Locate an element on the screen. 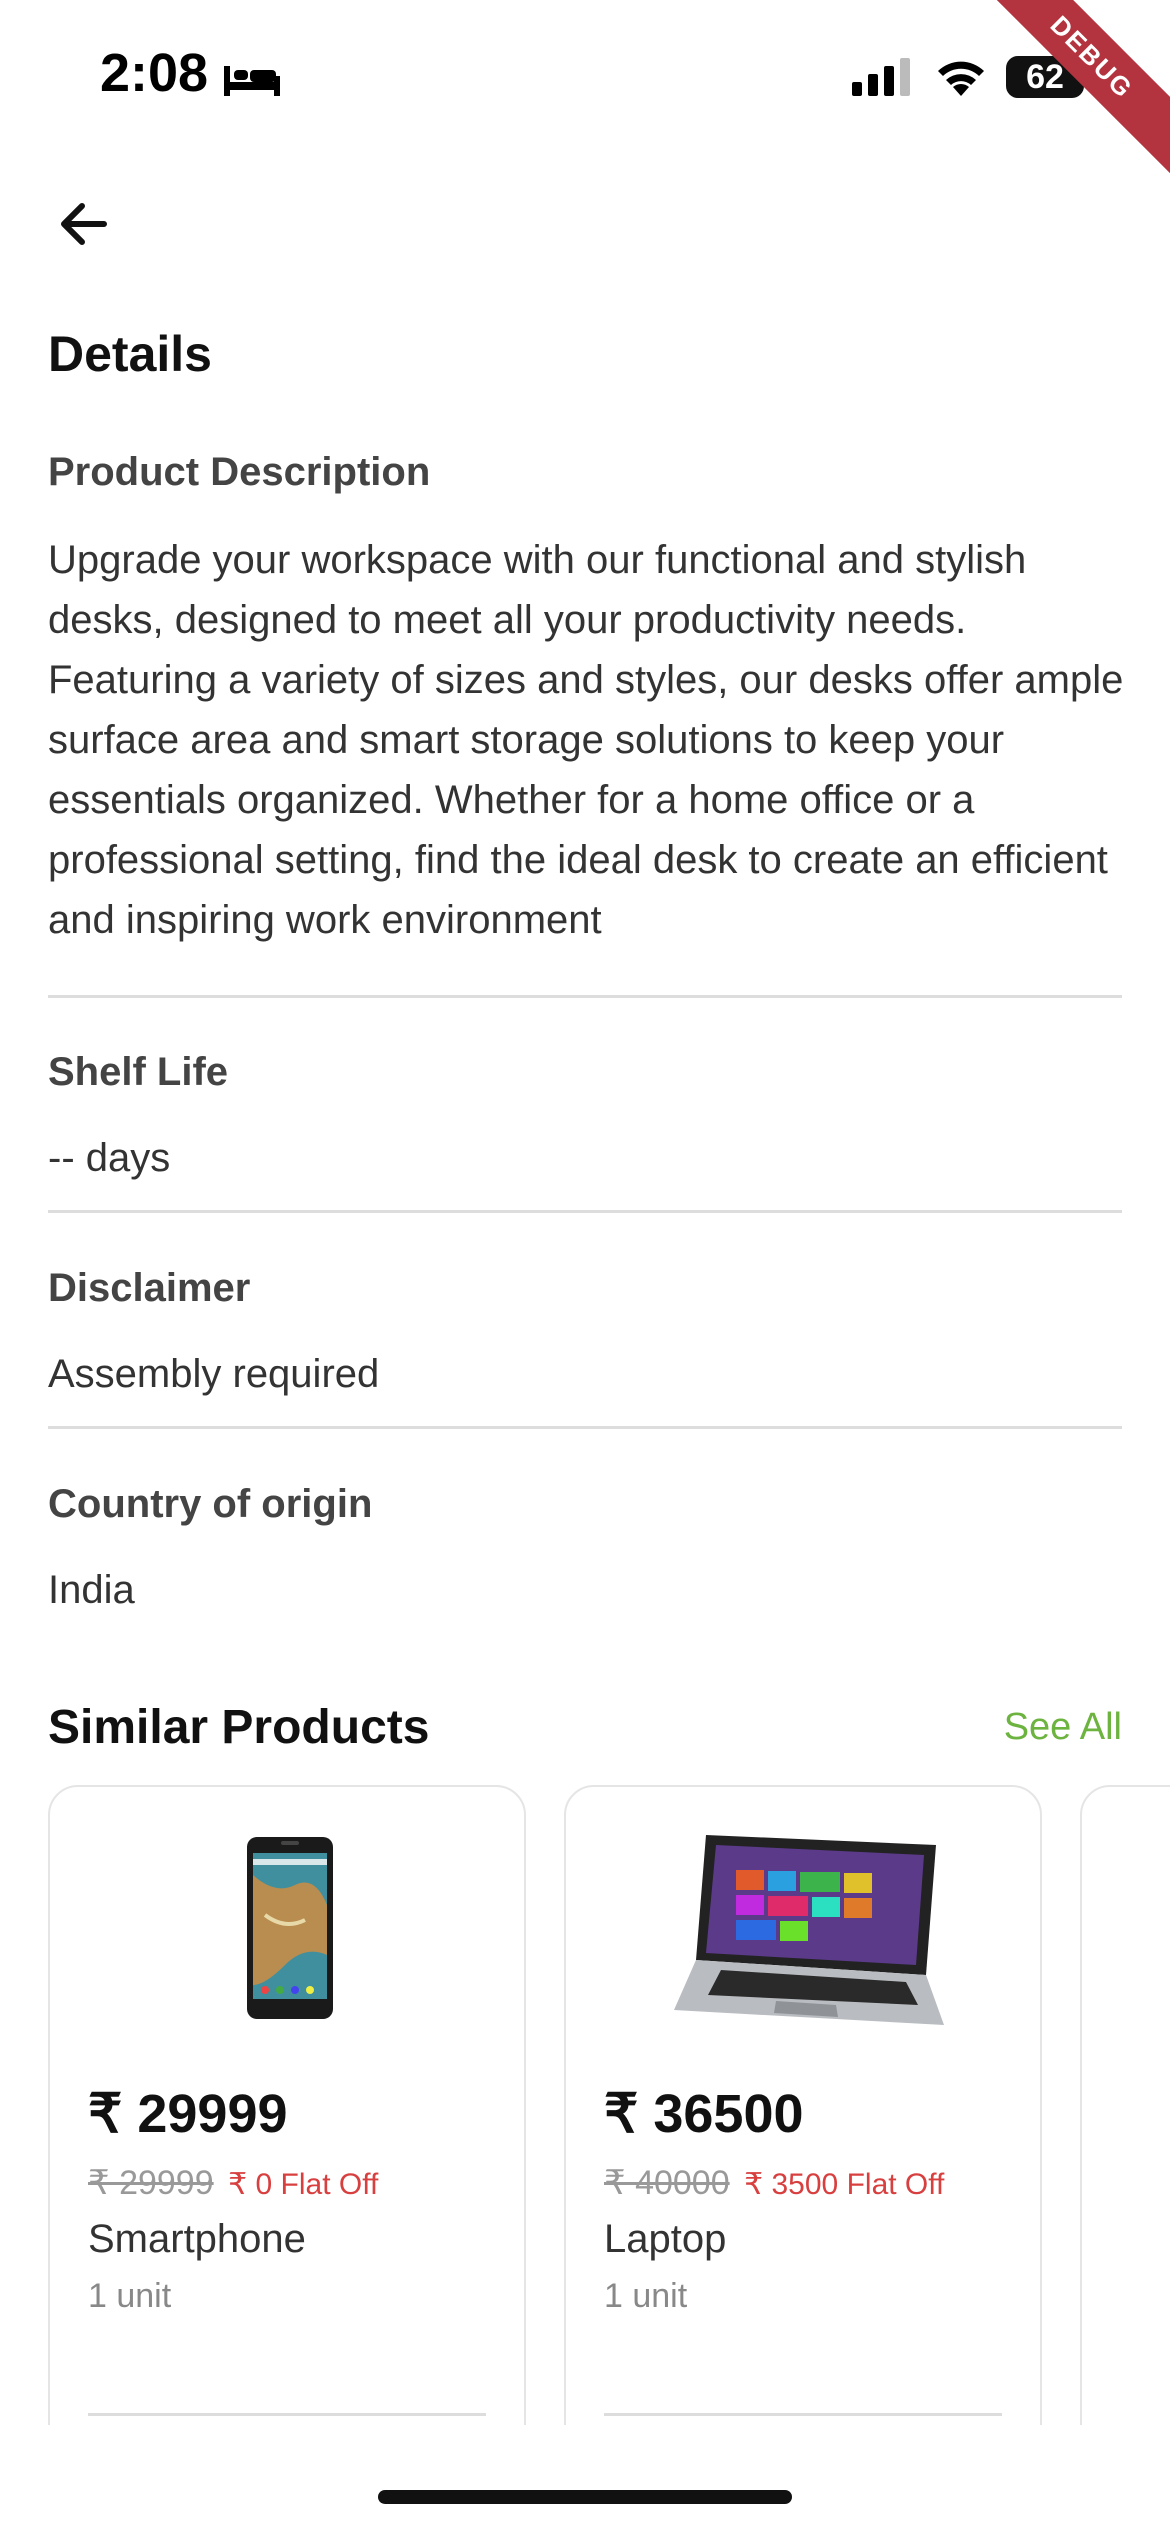 The image size is (1170, 2532). signal-icon is located at coordinates (881, 77).